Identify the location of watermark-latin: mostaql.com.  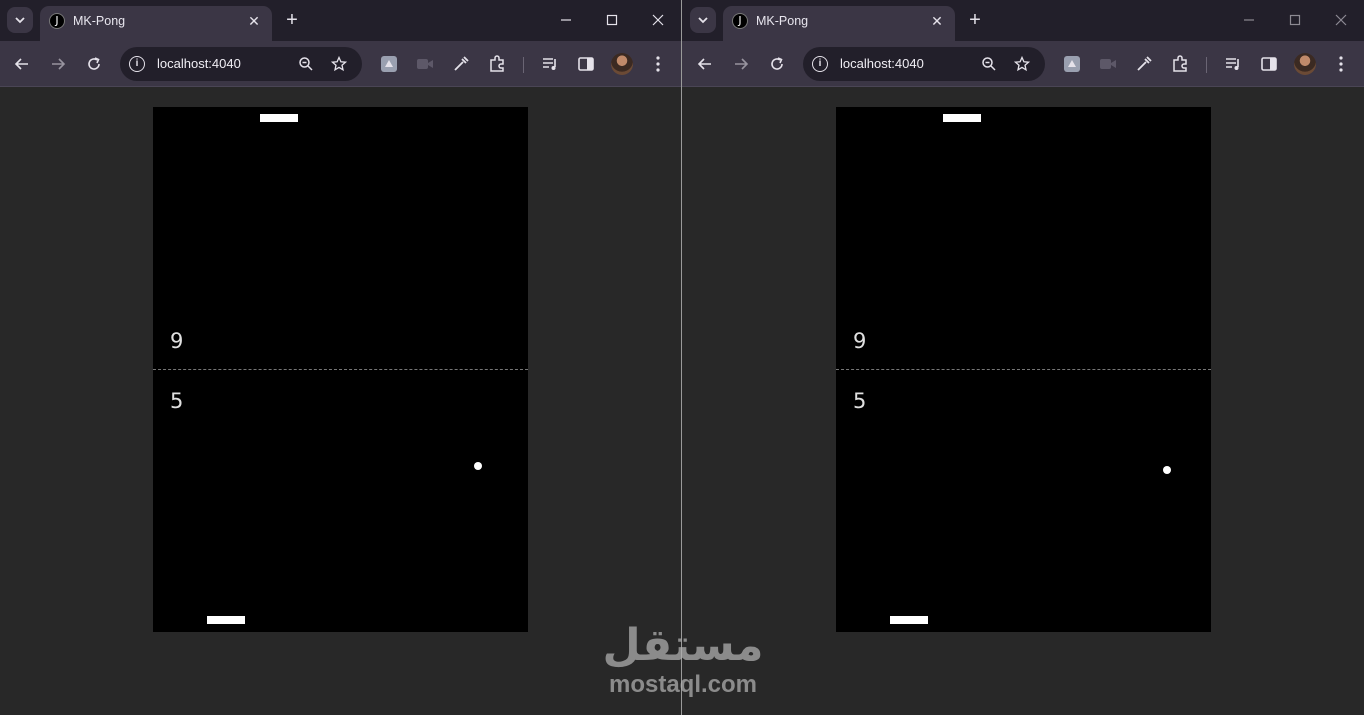
(683, 684).